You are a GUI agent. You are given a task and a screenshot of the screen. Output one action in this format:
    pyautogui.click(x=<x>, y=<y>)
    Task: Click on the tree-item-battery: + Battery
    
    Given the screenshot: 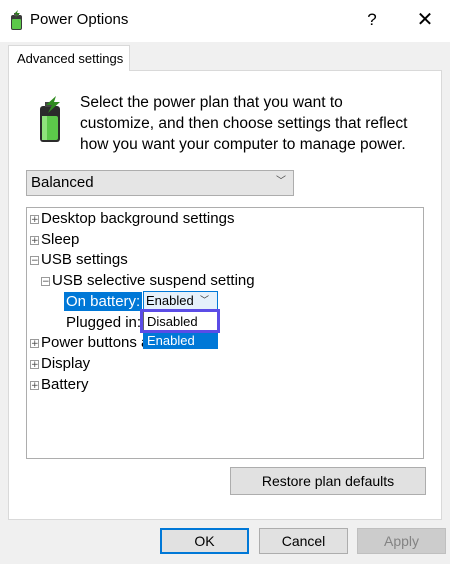 What is the action you would take?
    pyautogui.click(x=59, y=385)
    